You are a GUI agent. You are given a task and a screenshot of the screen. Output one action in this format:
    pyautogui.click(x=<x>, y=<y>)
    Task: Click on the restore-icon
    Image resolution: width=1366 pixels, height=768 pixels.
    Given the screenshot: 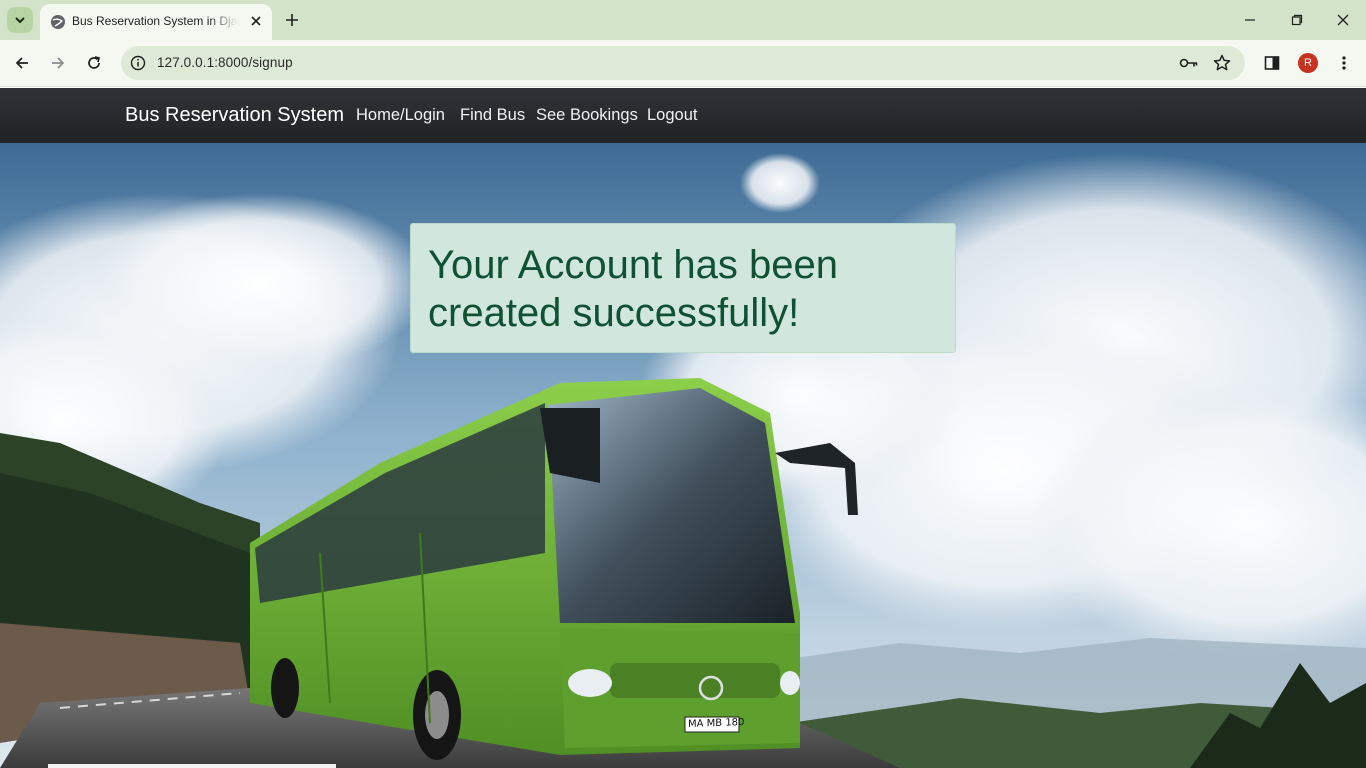 What is the action you would take?
    pyautogui.click(x=1297, y=20)
    